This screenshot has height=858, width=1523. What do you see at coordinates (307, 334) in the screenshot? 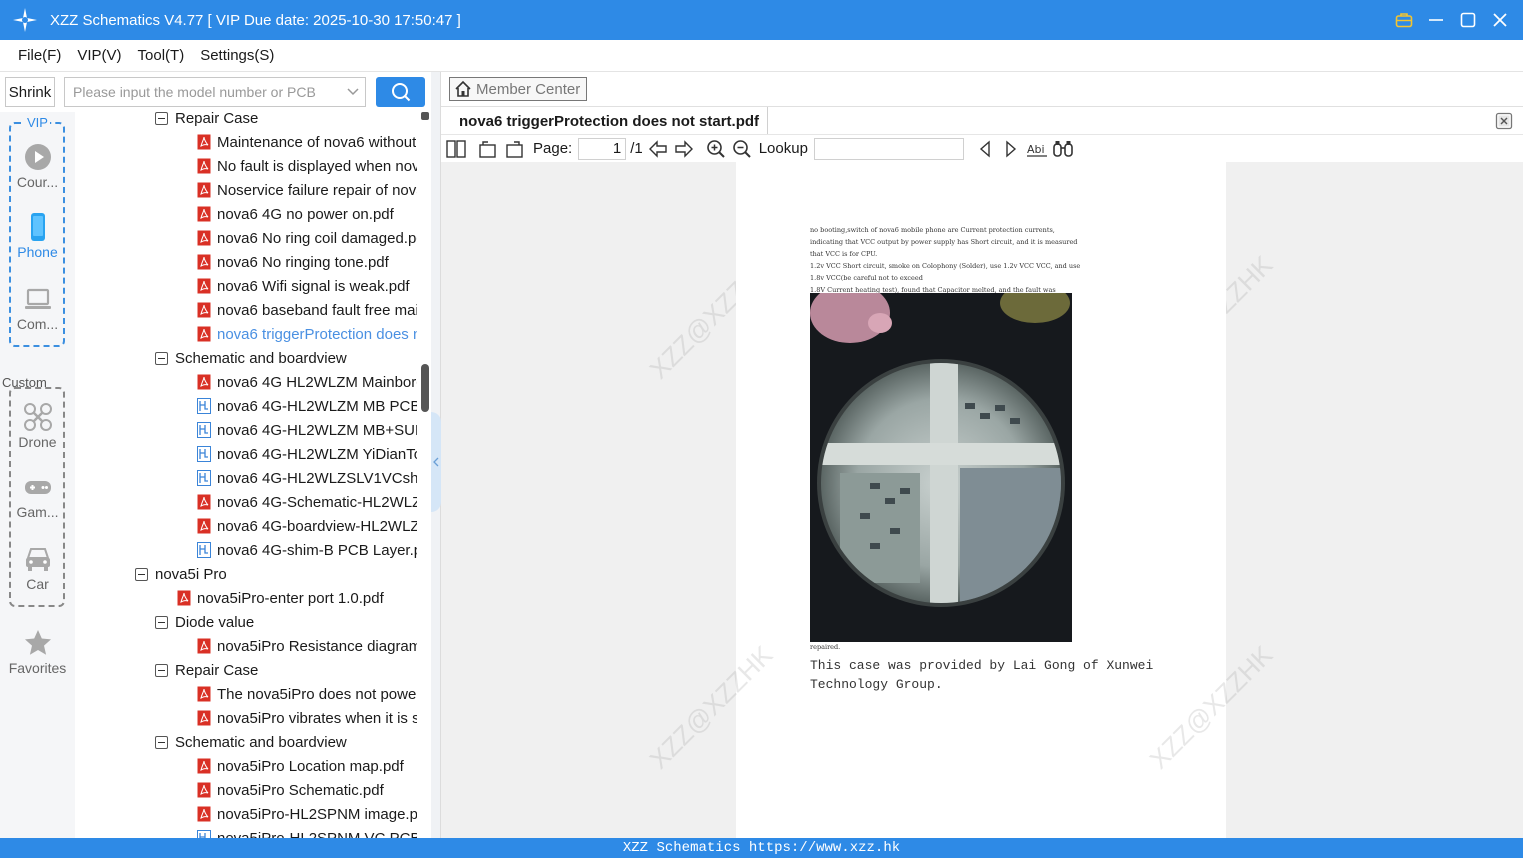
I see `tree-file: nova6 triggerProtection does n` at bounding box center [307, 334].